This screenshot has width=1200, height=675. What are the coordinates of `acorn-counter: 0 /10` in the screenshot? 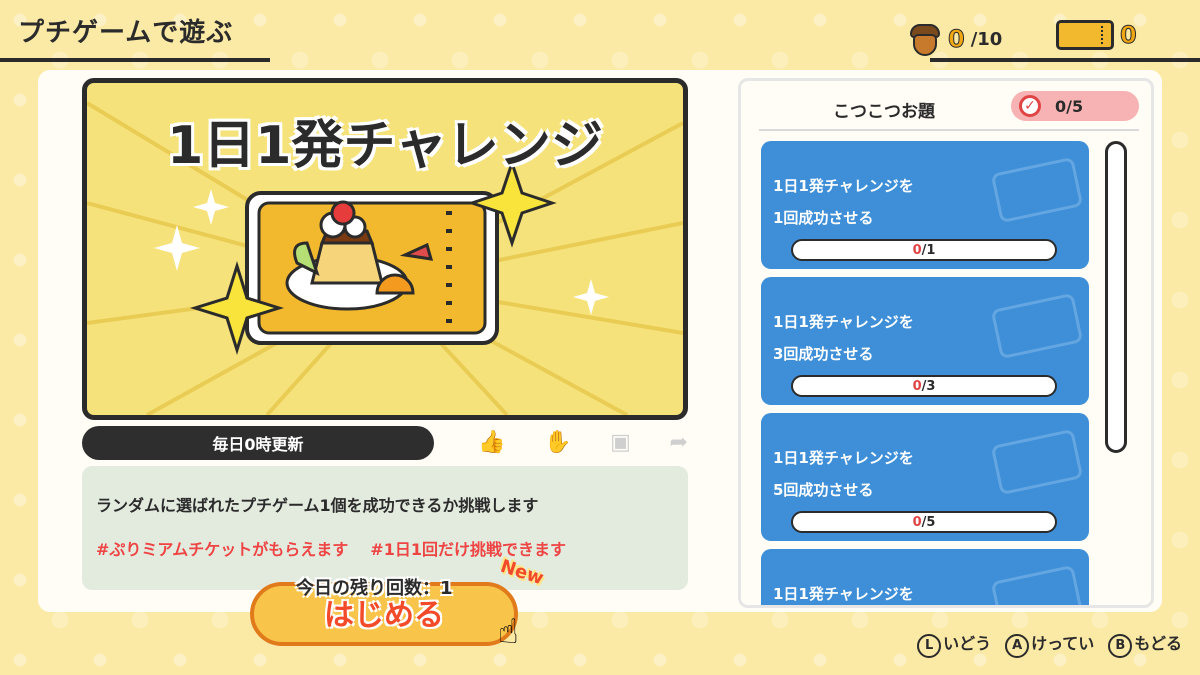 It's located at (955, 39).